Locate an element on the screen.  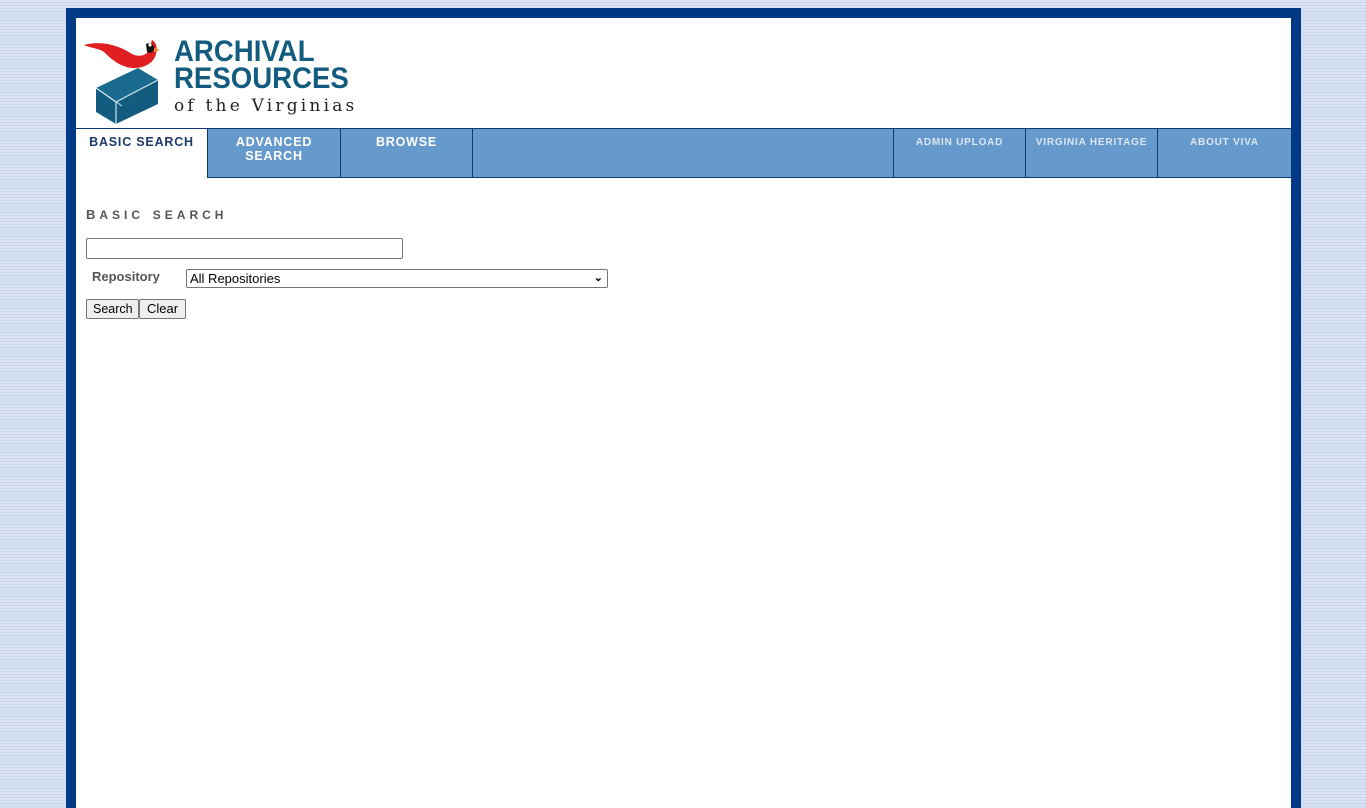
search-input is located at coordinates (244, 248).